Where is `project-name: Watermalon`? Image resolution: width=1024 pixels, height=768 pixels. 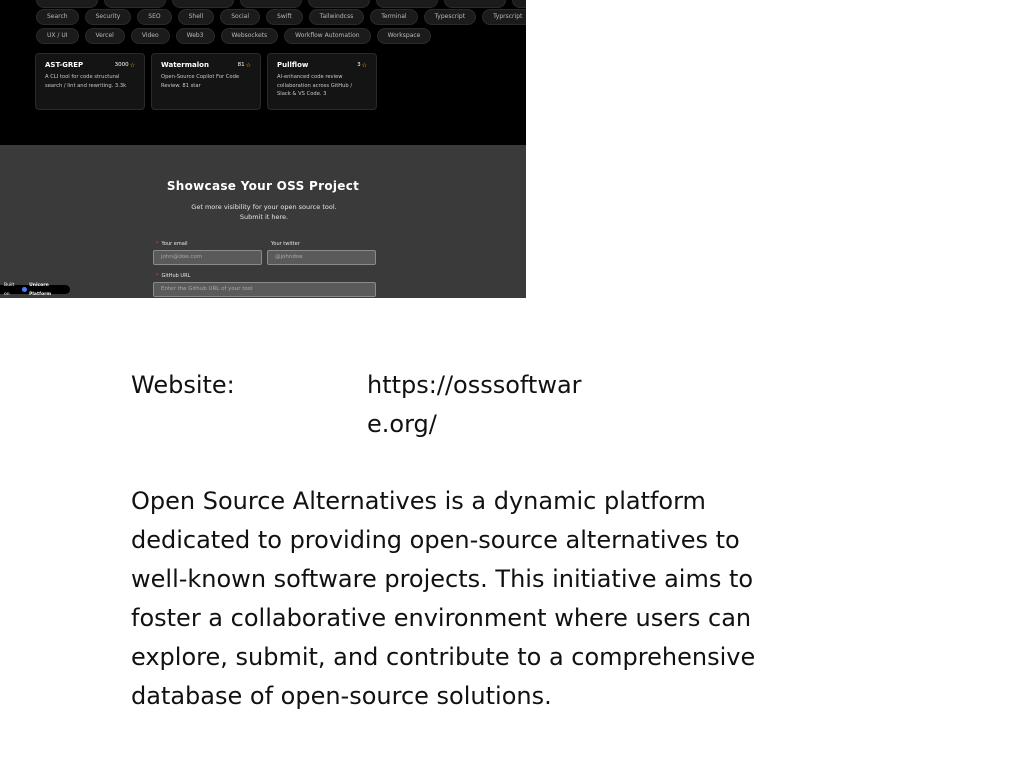
project-name: Watermalon is located at coordinates (185, 65).